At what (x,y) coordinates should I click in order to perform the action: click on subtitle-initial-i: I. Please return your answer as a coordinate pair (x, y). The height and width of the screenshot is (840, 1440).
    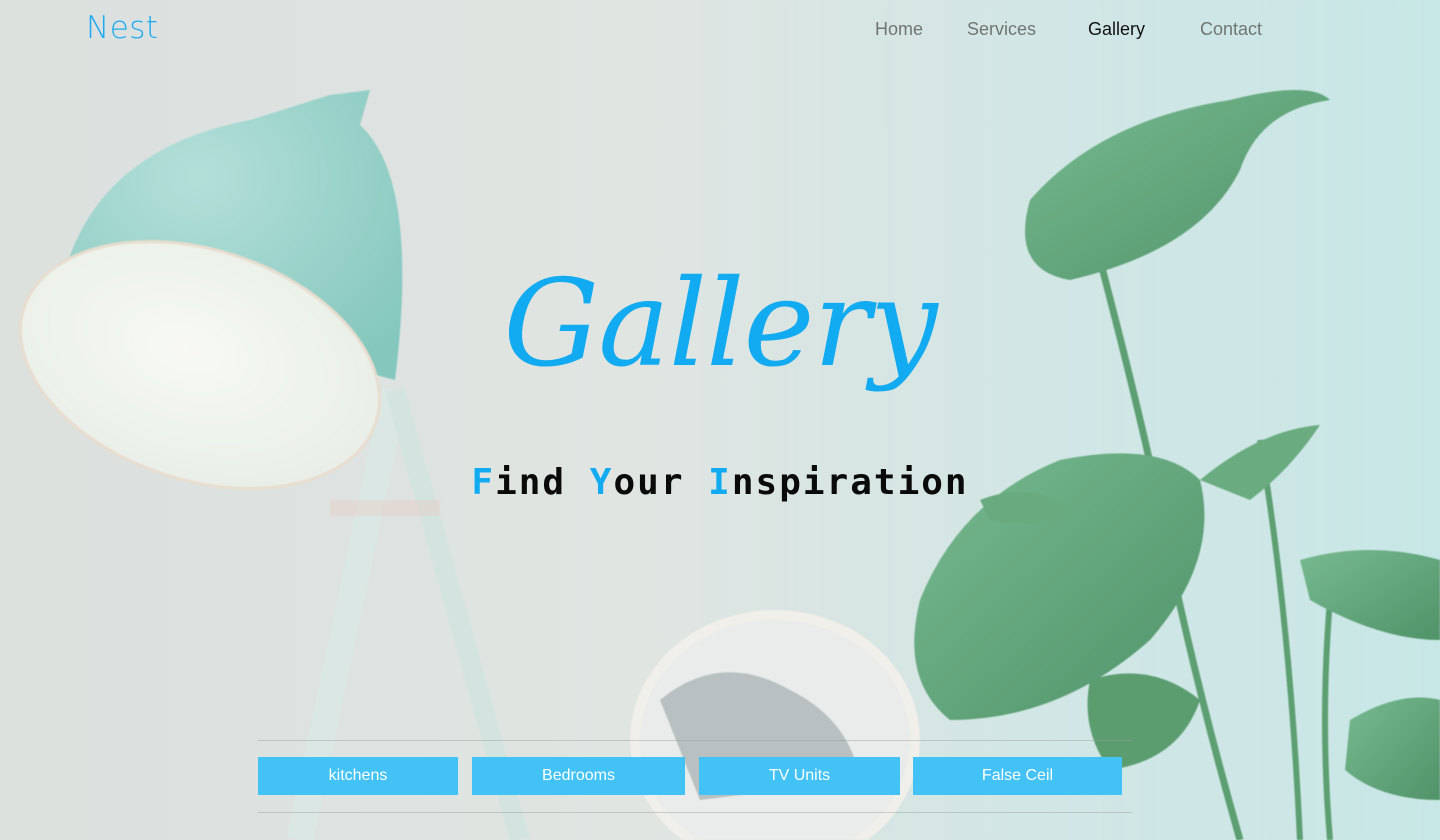
    Looking at the image, I should click on (720, 482).